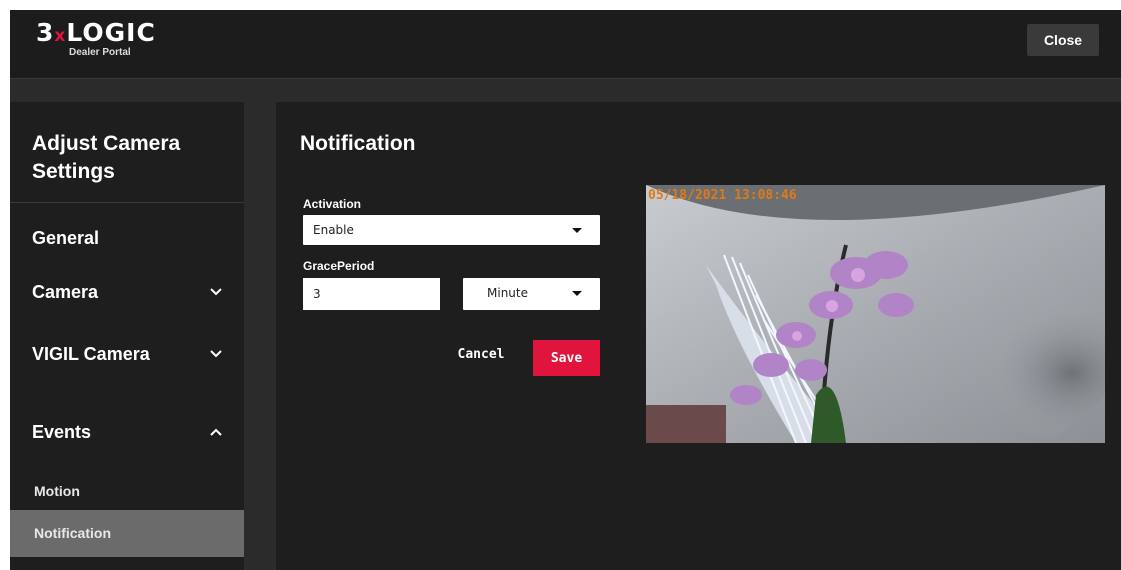 The height and width of the screenshot is (570, 1121). What do you see at coordinates (65, 292) in the screenshot?
I see `sidebar-item-label: Camera` at bounding box center [65, 292].